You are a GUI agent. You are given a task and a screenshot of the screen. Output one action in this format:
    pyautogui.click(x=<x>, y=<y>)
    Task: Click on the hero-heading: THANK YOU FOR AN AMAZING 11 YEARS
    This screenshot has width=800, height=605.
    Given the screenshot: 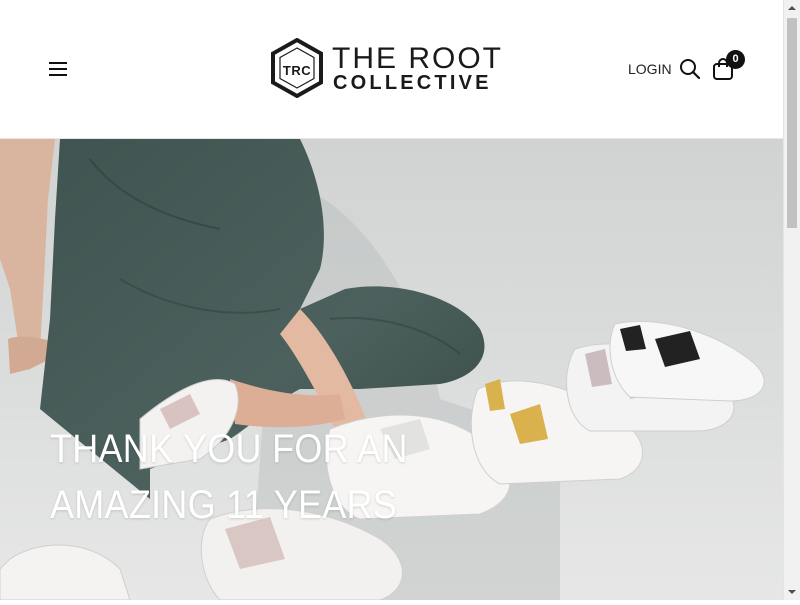 What is the action you would take?
    pyautogui.click(x=261, y=477)
    